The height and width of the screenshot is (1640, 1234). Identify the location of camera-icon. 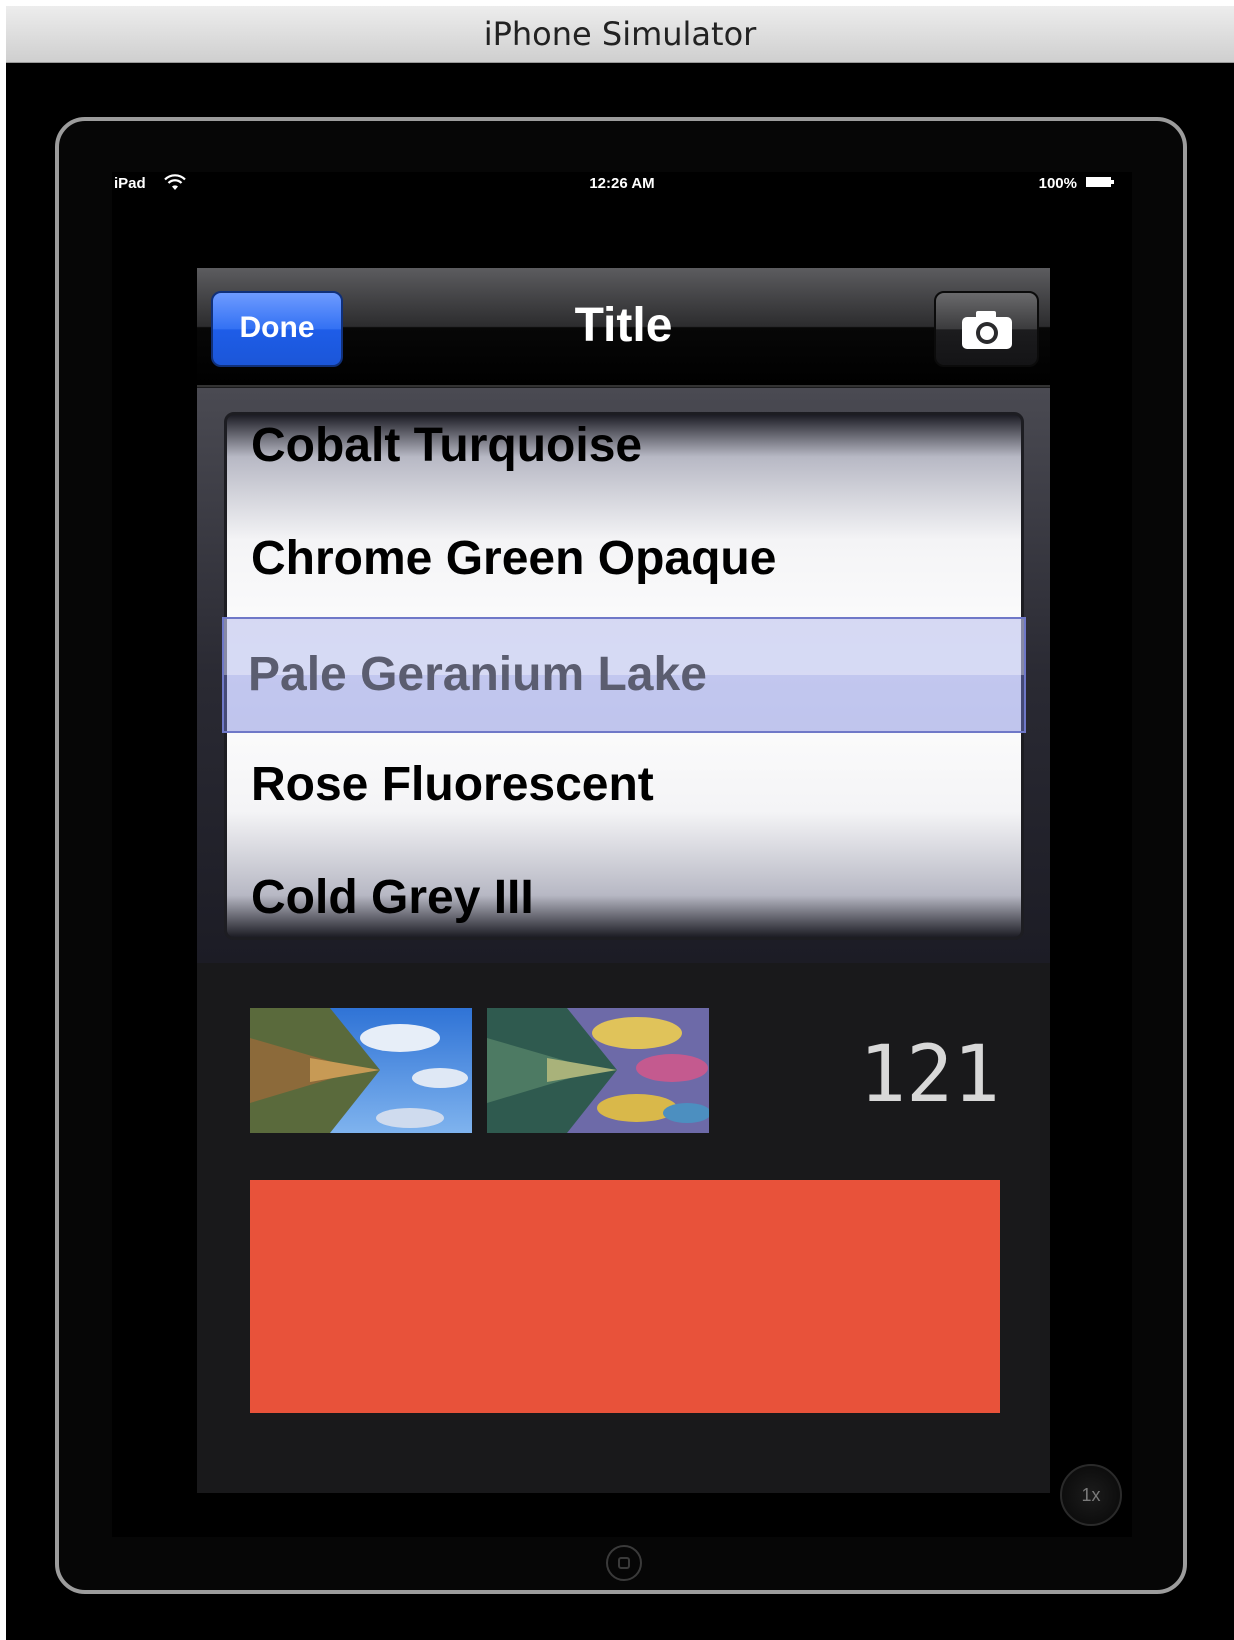
(987, 330).